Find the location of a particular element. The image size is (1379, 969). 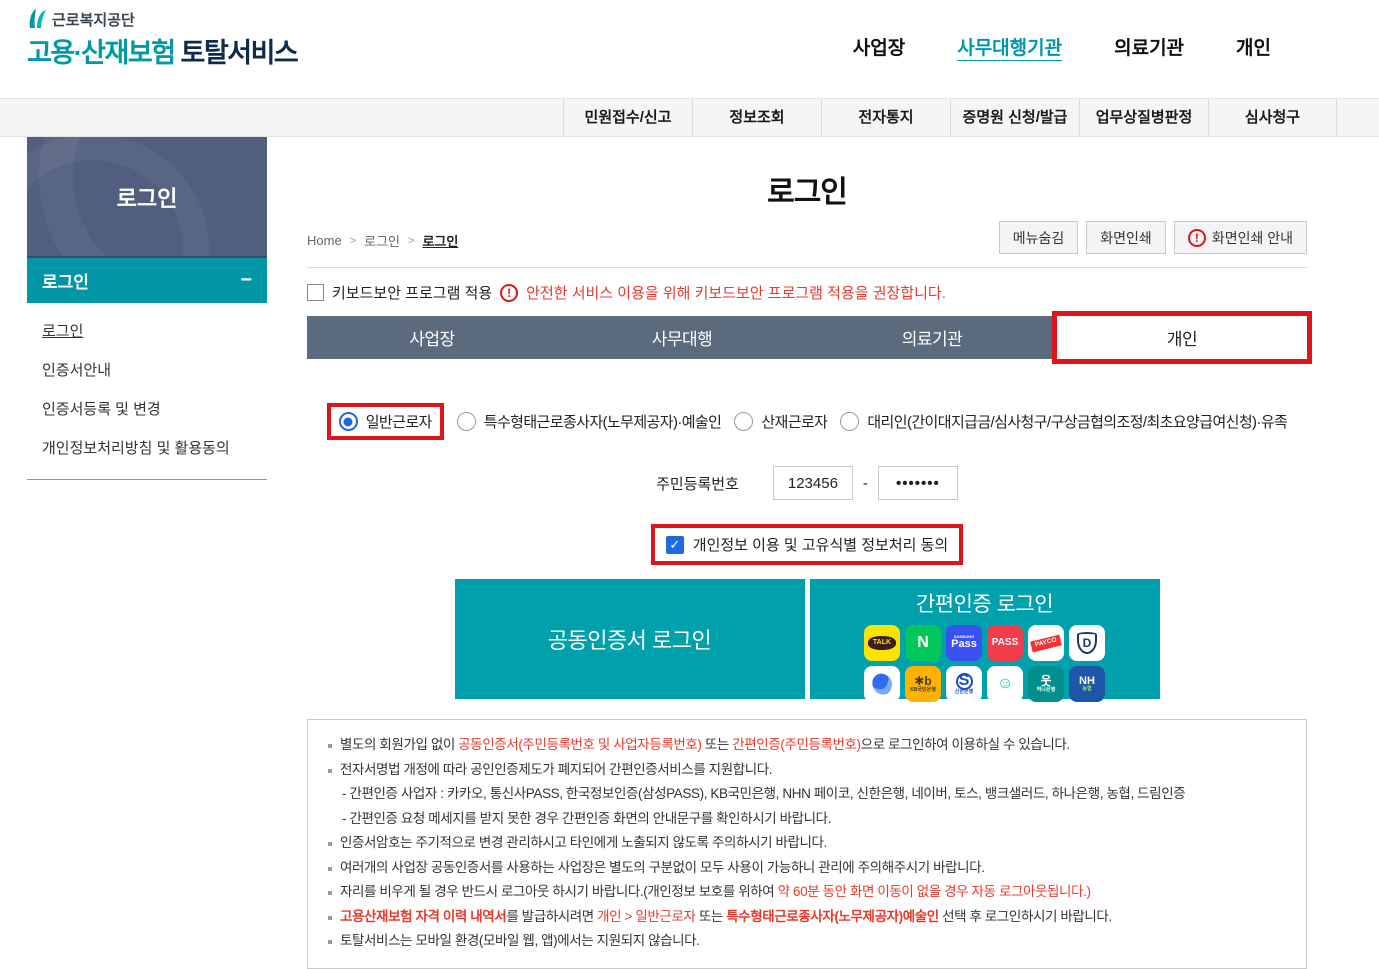

sidebar-title: 로그인 is located at coordinates (147, 196).